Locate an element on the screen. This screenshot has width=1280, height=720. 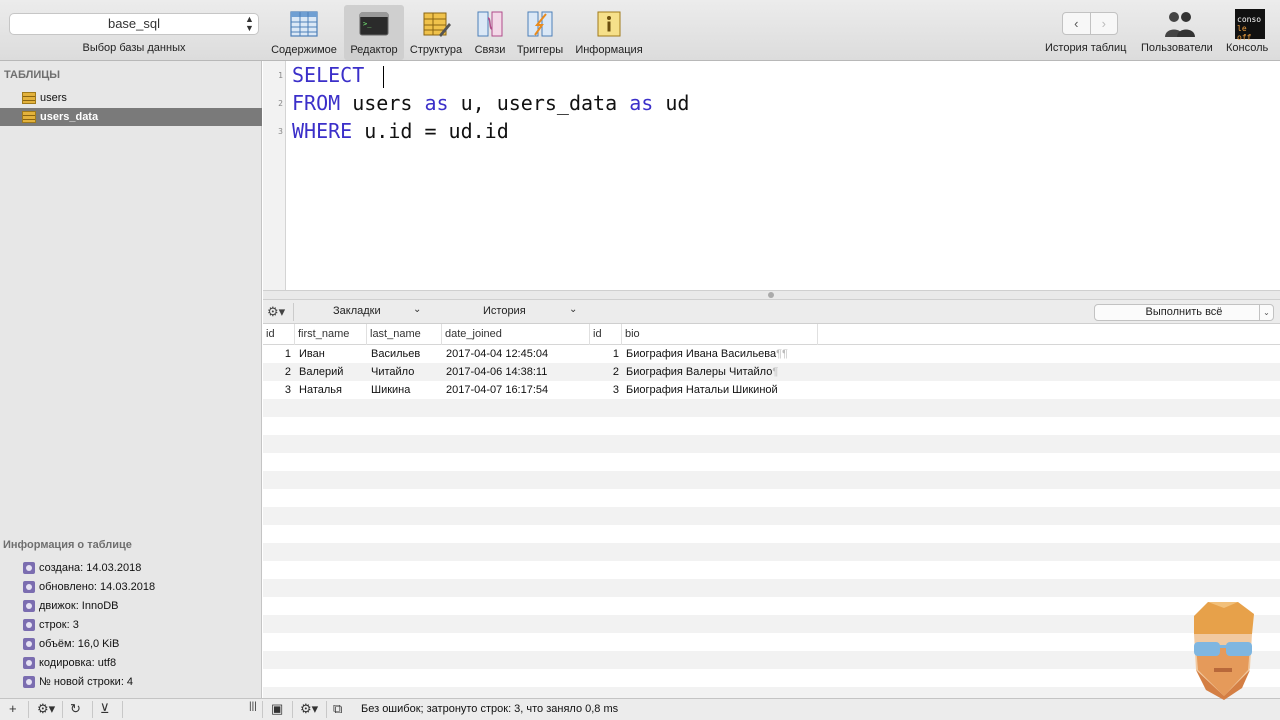
cell-bio: Биография Валеры Читайло¶ is located at coordinates (702, 372).